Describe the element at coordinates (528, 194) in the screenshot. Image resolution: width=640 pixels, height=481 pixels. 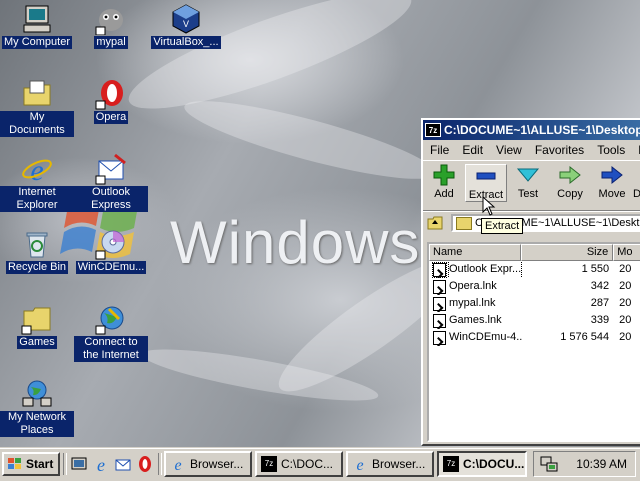
I see `test-label: Test` at that location.